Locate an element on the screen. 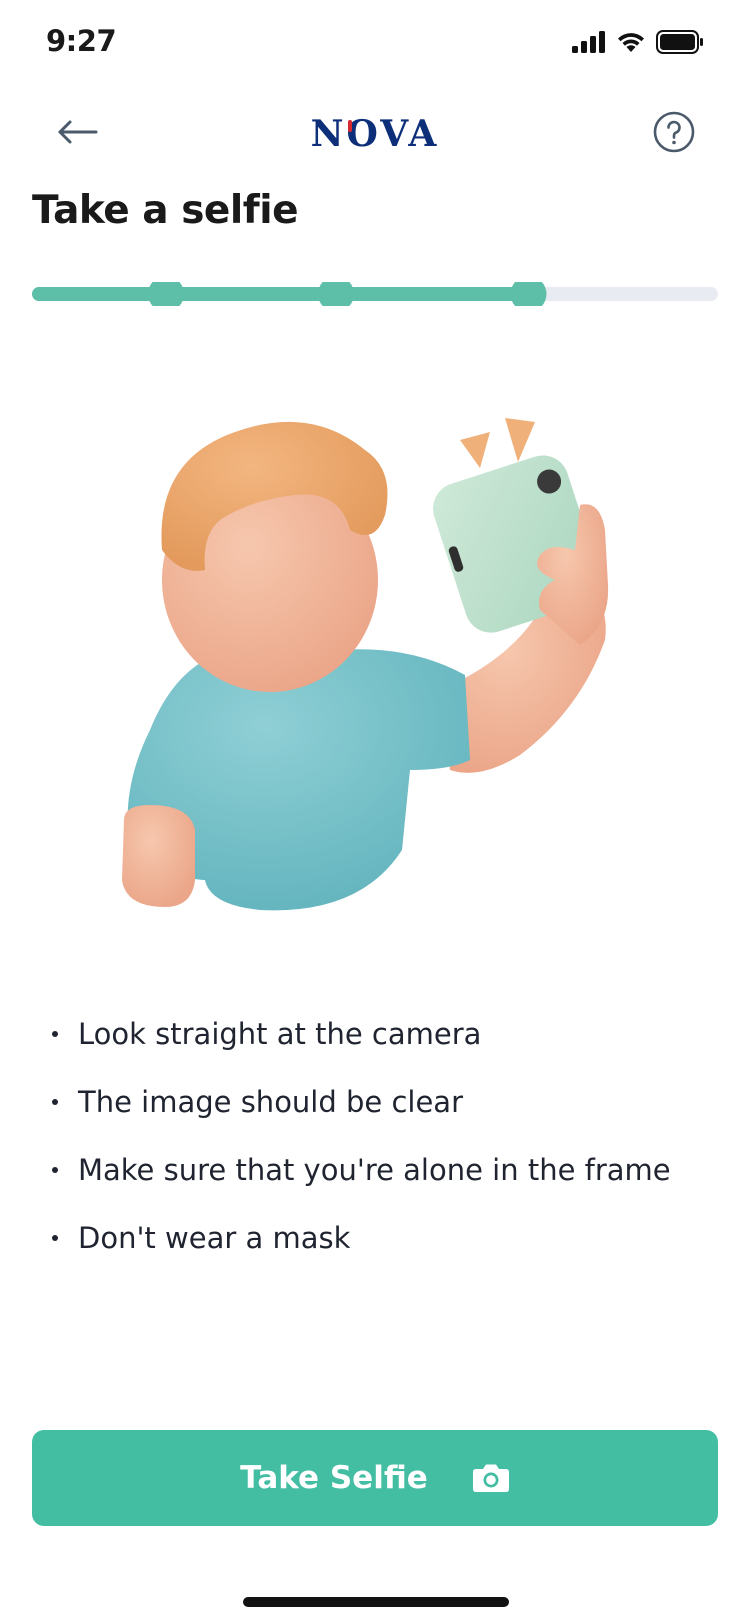 Image resolution: width=750 pixels, height=1624 pixels. battery-icon is located at coordinates (679, 42).